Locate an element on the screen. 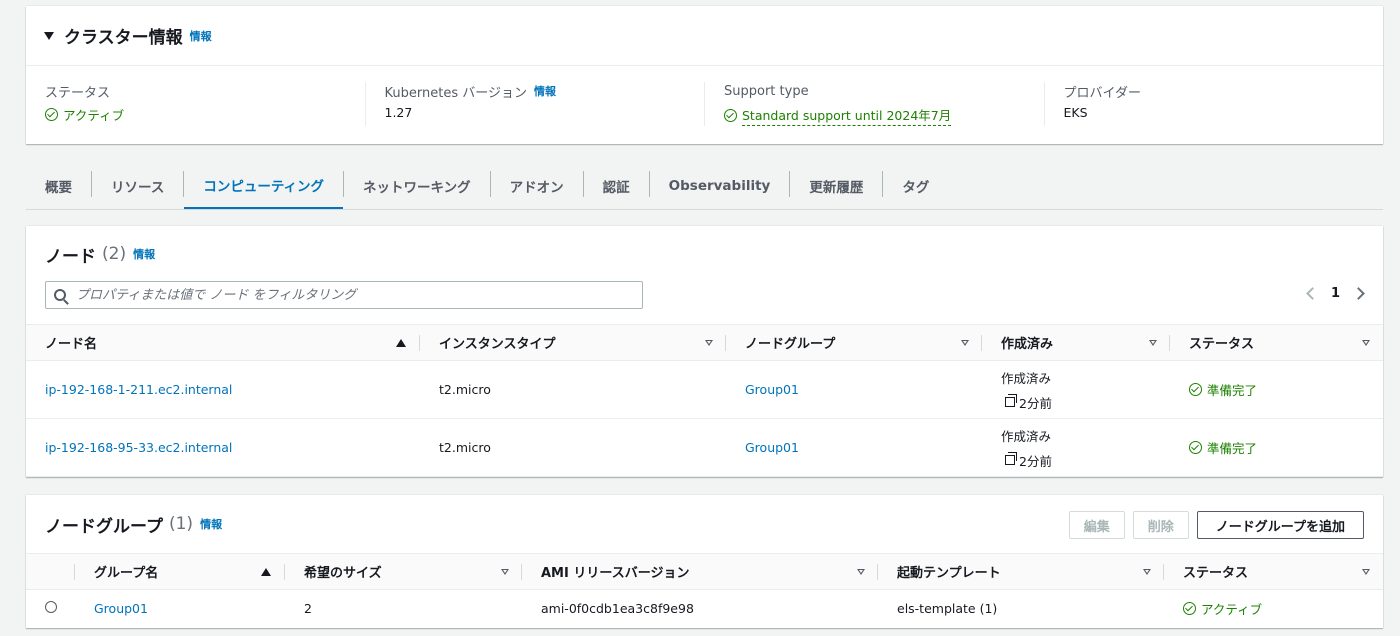  cluster-info-header: クラスター情報 情報 is located at coordinates (704, 36).